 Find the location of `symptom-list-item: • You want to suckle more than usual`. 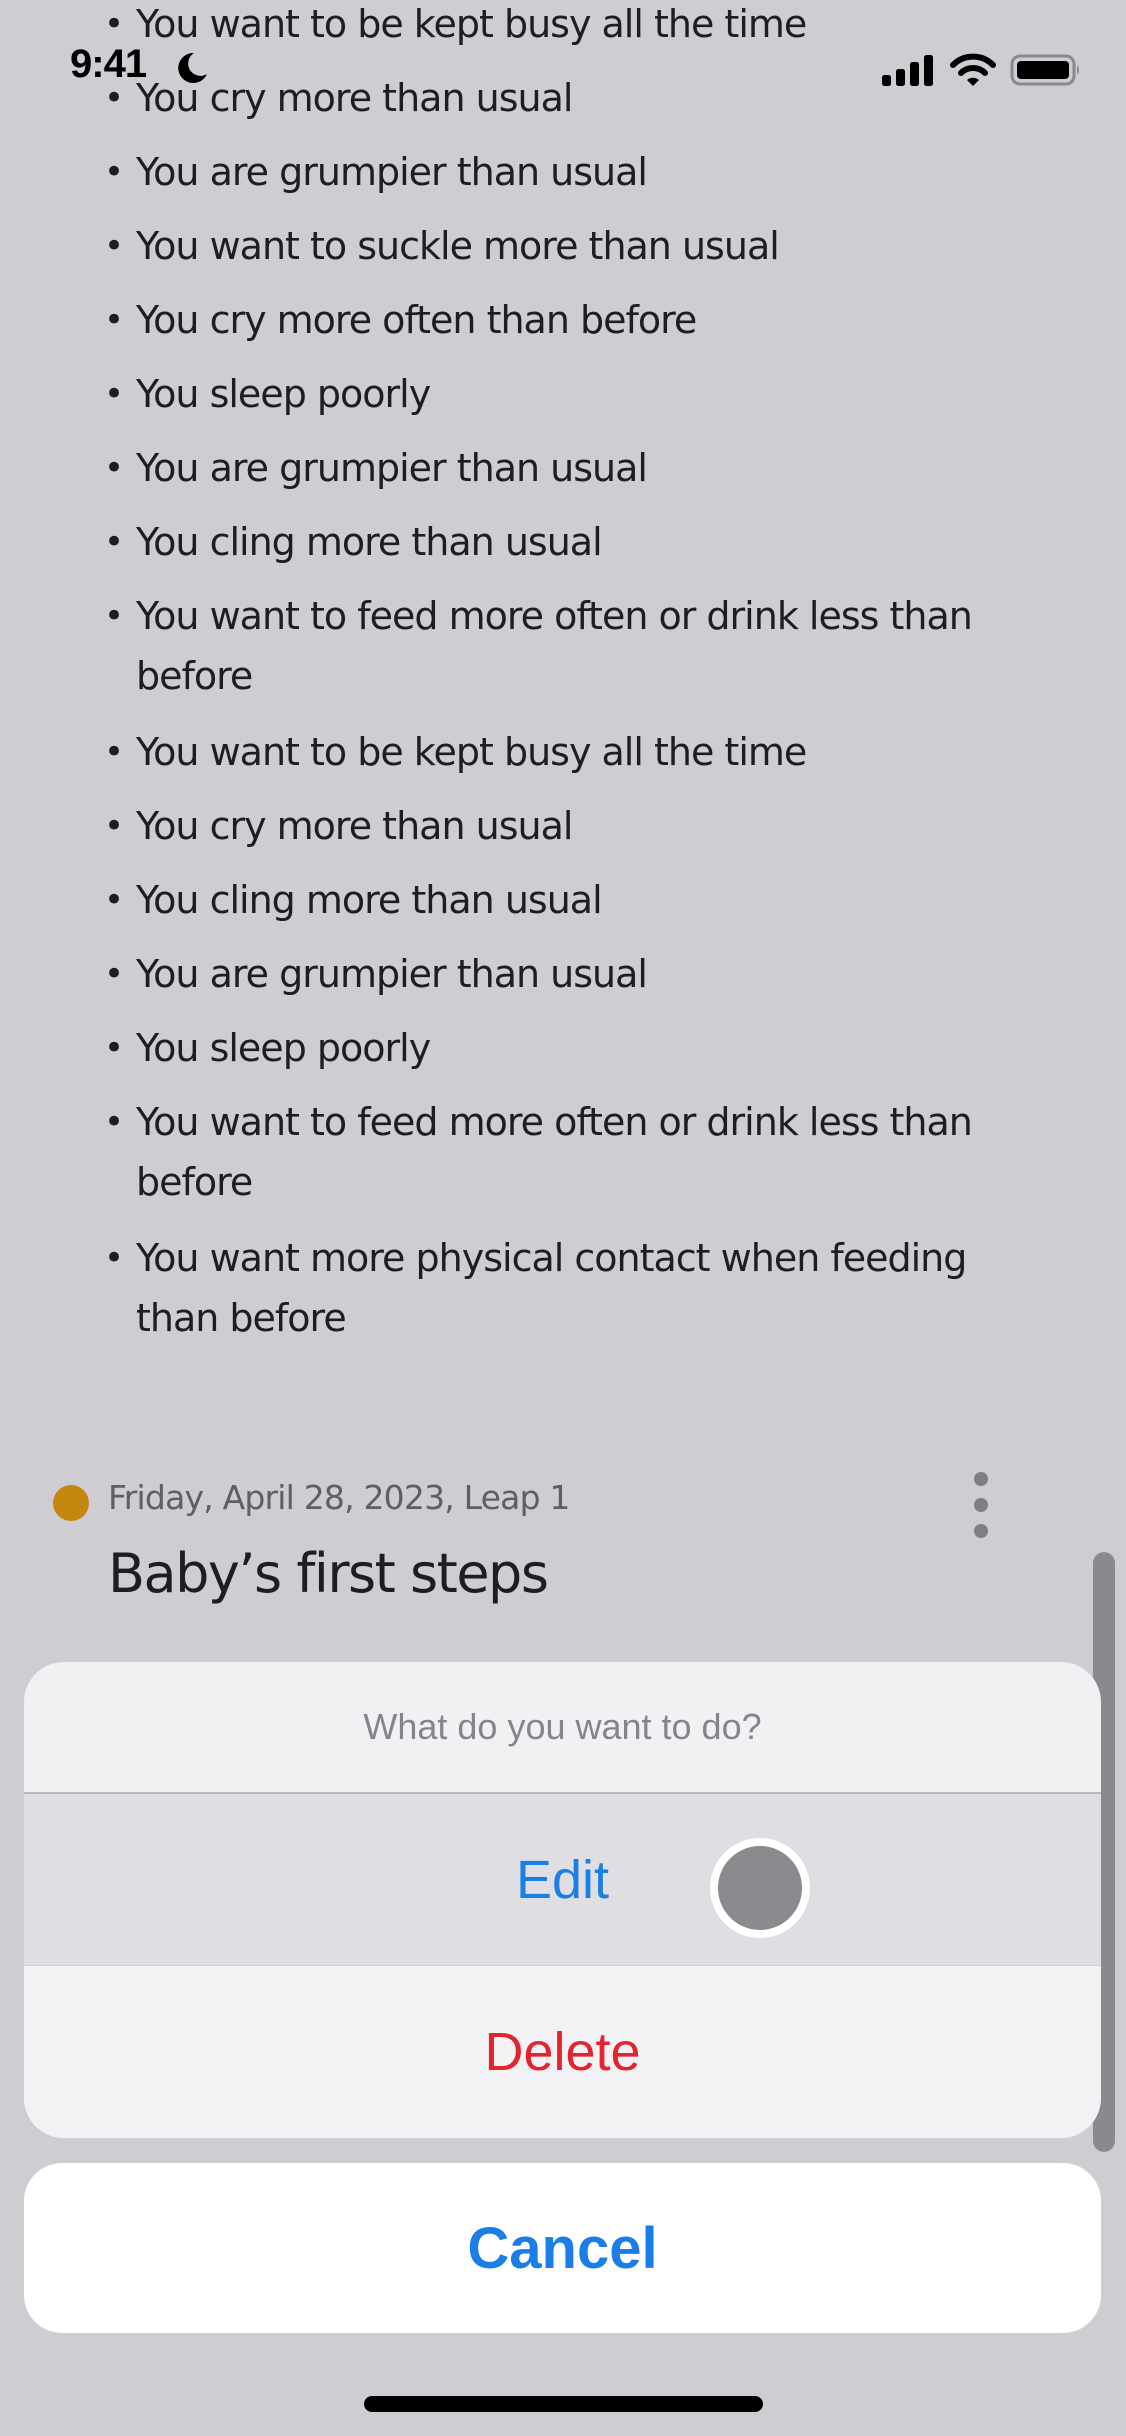

symptom-list-item: • You want to suckle more than usual is located at coordinates (544, 246).